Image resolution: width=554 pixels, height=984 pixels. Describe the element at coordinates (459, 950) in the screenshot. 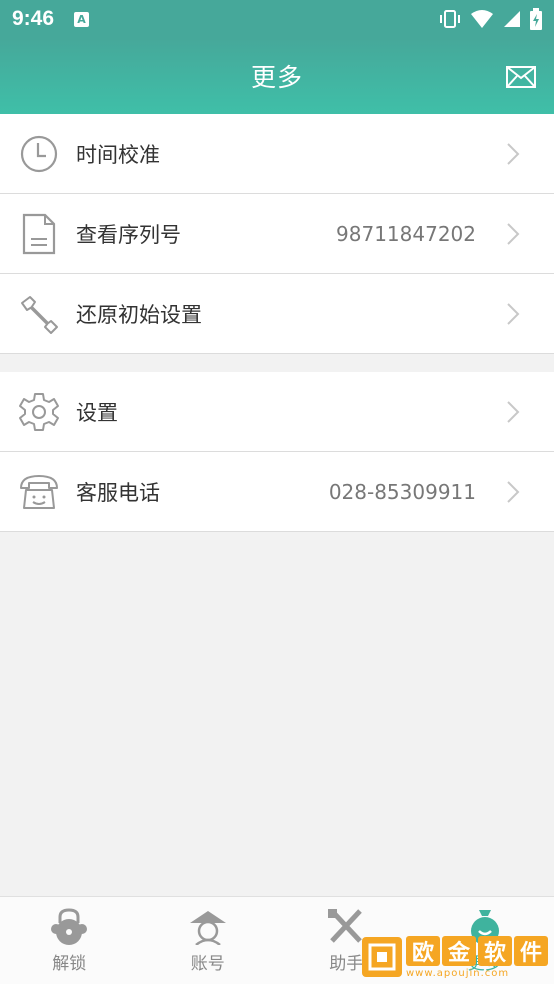

I see `watermark-char: 金` at that location.